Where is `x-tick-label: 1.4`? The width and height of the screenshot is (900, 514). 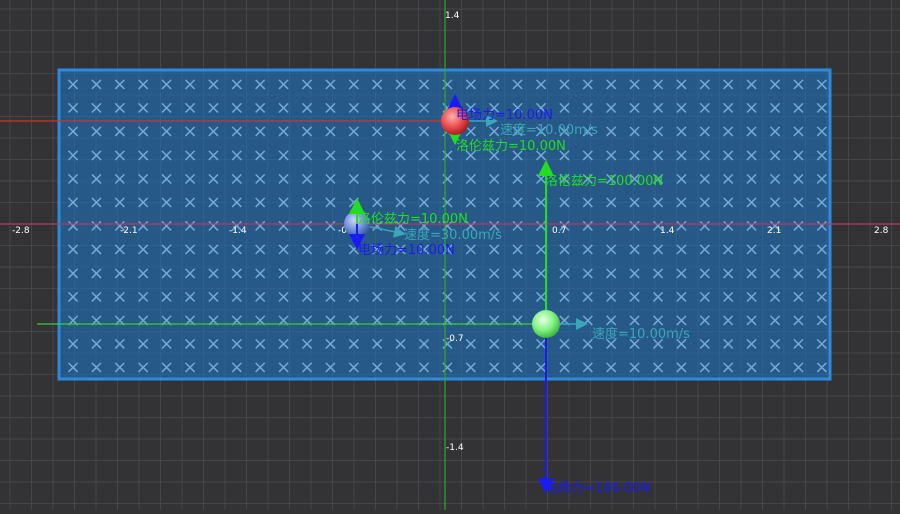
x-tick-label: 1.4 is located at coordinates (667, 231).